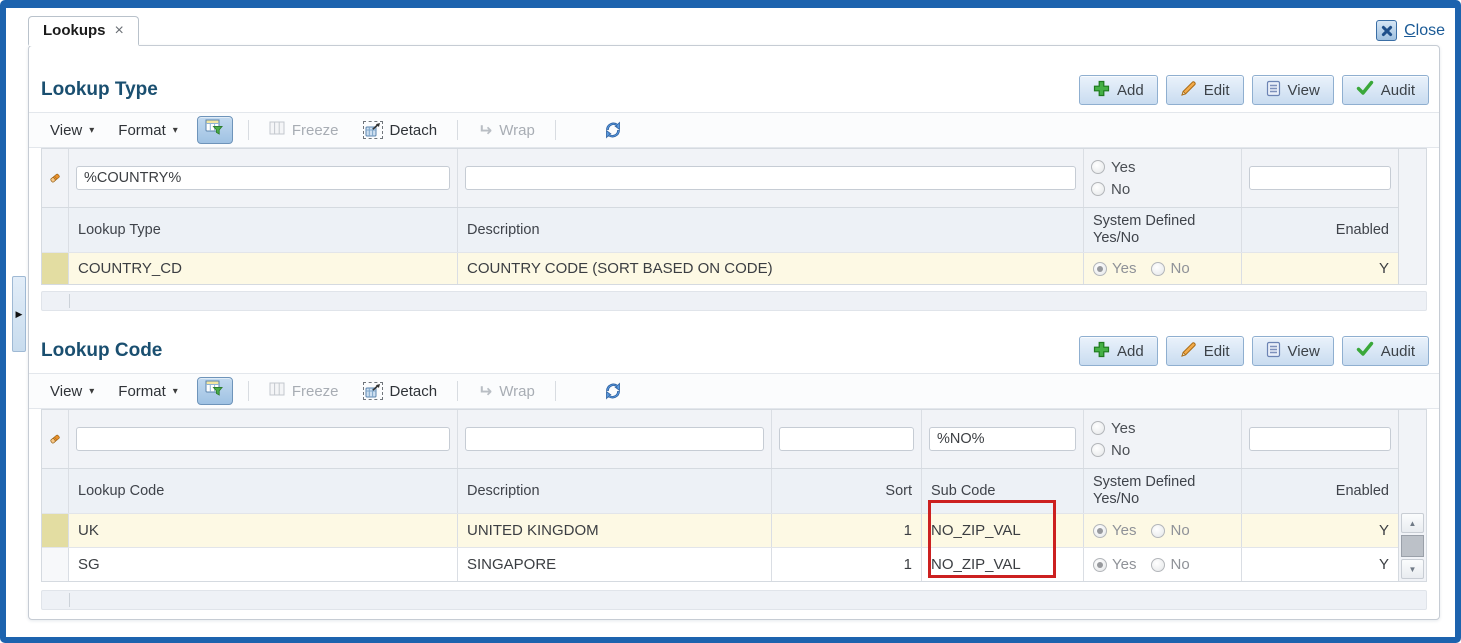 The image size is (1461, 643). I want to click on lookup-type-scroll-track, so click(1412, 216).